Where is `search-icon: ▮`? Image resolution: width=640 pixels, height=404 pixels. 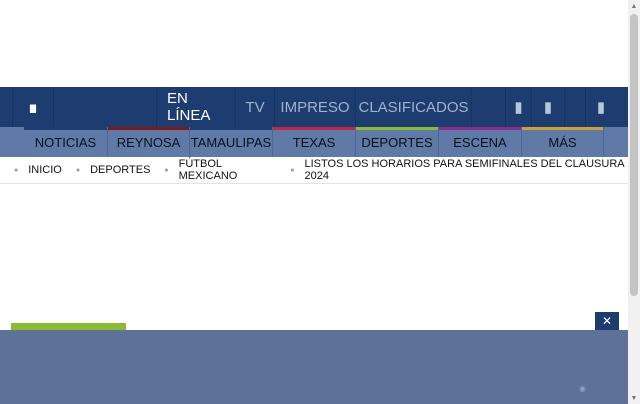
search-icon: ▮ is located at coordinates (601, 107).